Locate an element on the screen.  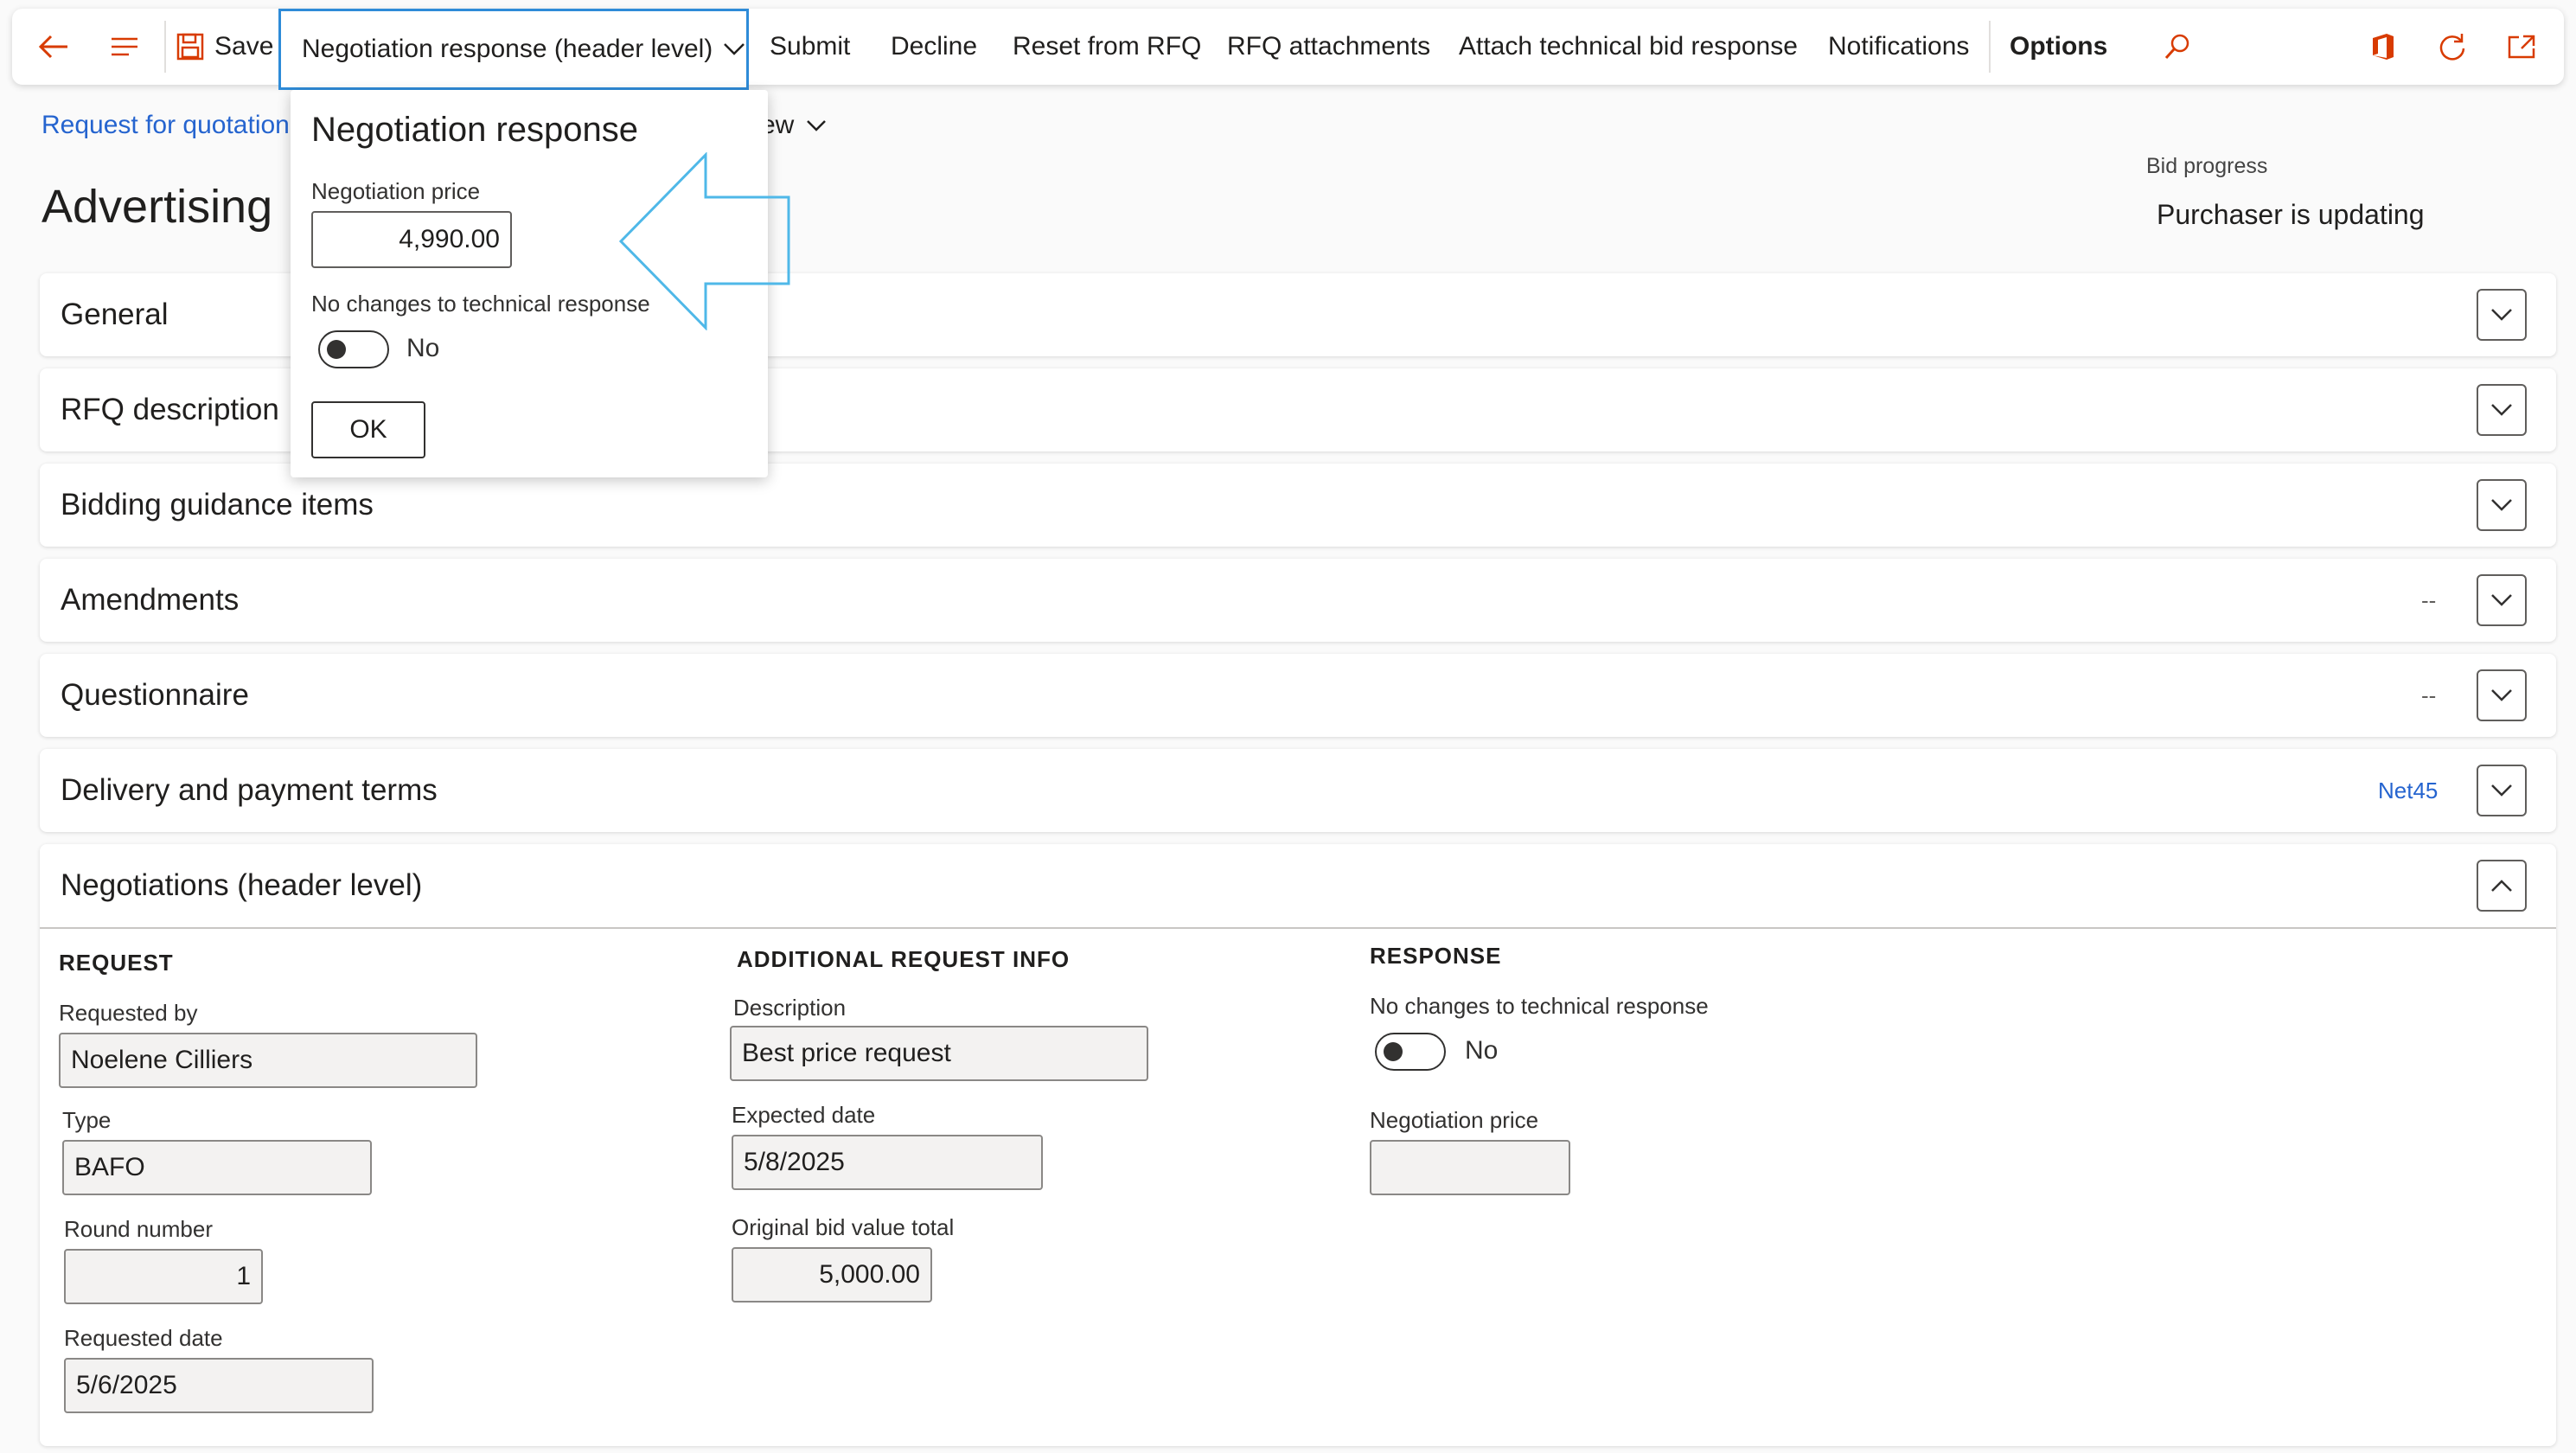
negotiation-price-field is located at coordinates (1470, 1168).